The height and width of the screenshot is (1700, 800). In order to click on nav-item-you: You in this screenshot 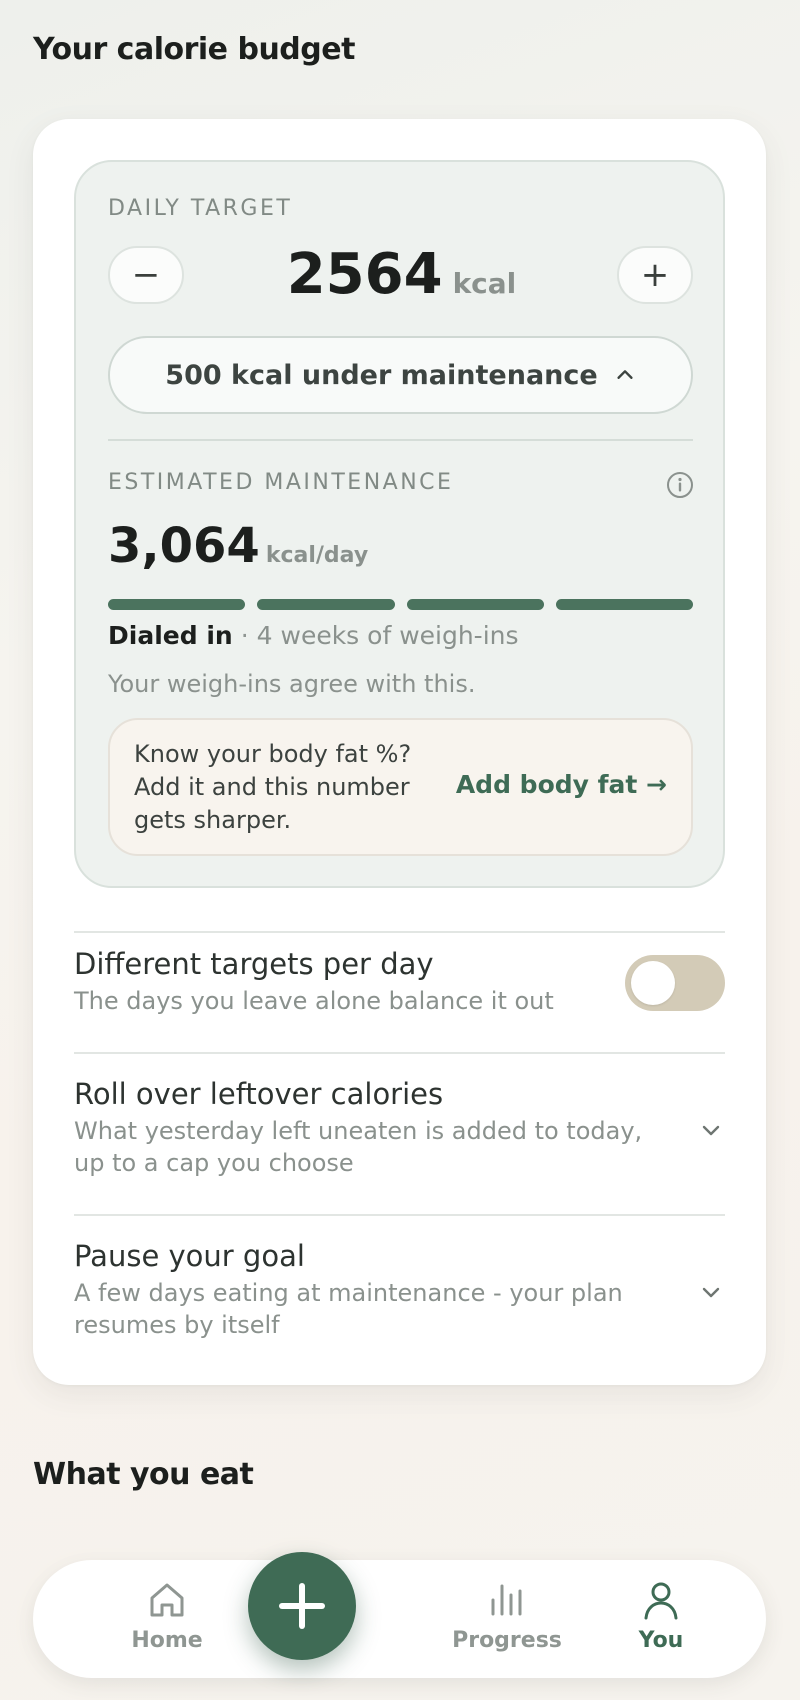, I will do `click(661, 1615)`.